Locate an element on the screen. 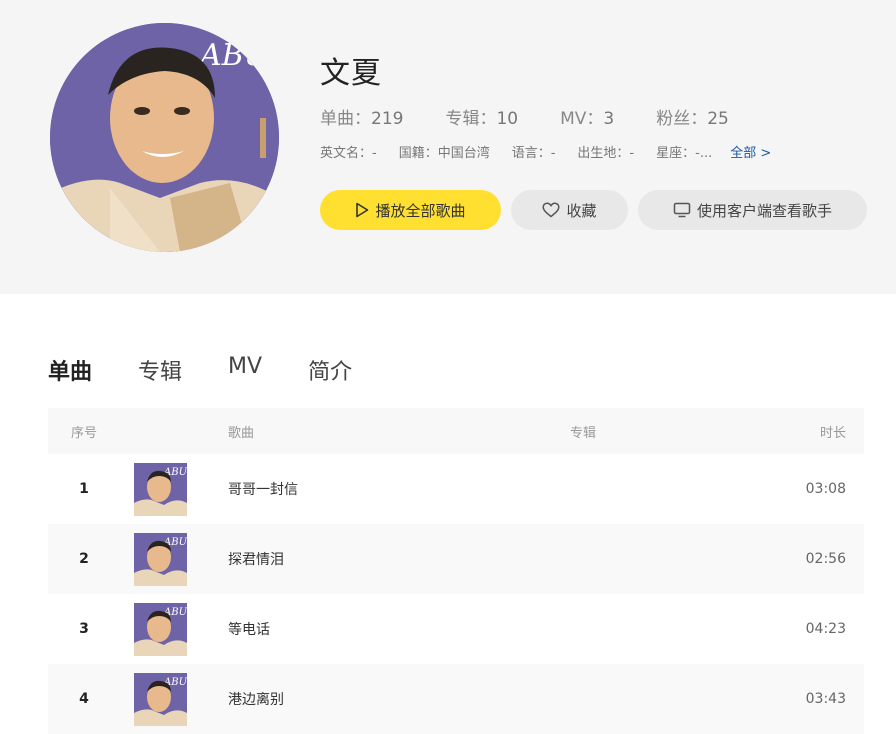 This screenshot has height=734, width=896. row-index: 2 is located at coordinates (84, 559).